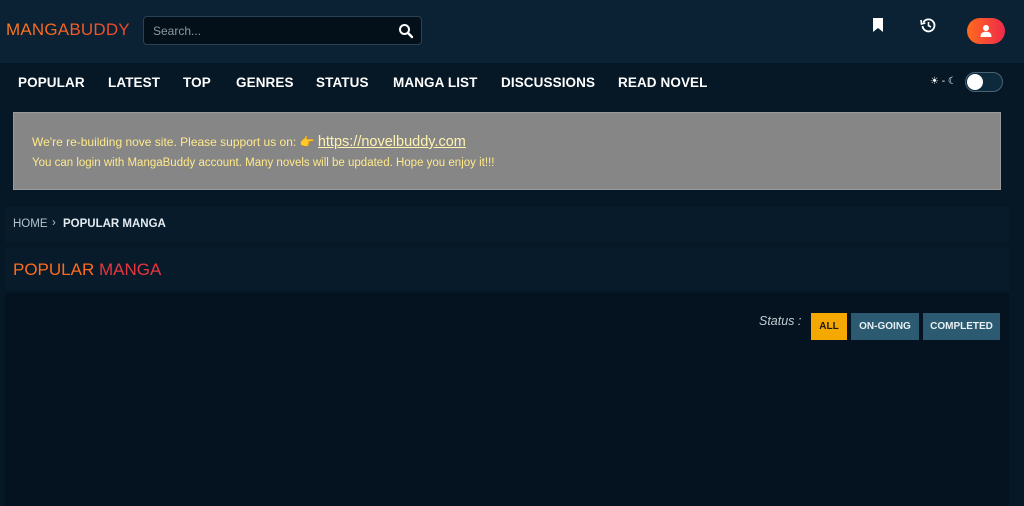 This screenshot has height=506, width=1024. I want to click on nav-status: STATUS, so click(342, 82).